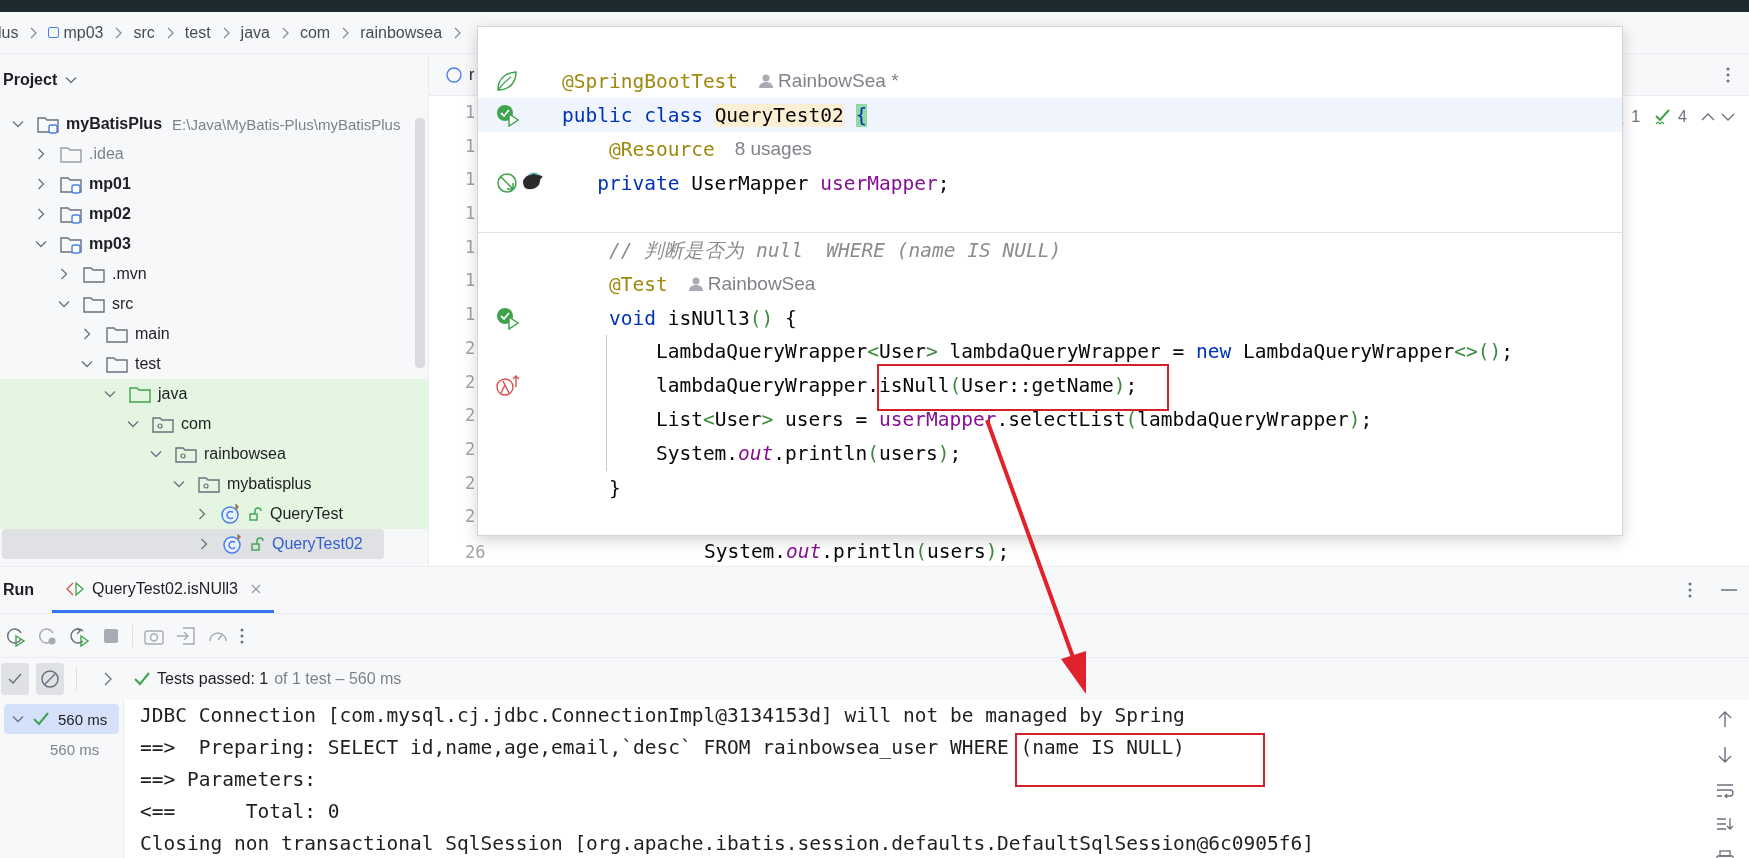  Describe the element at coordinates (614, 488) in the screenshot. I see `code-line: }` at that location.